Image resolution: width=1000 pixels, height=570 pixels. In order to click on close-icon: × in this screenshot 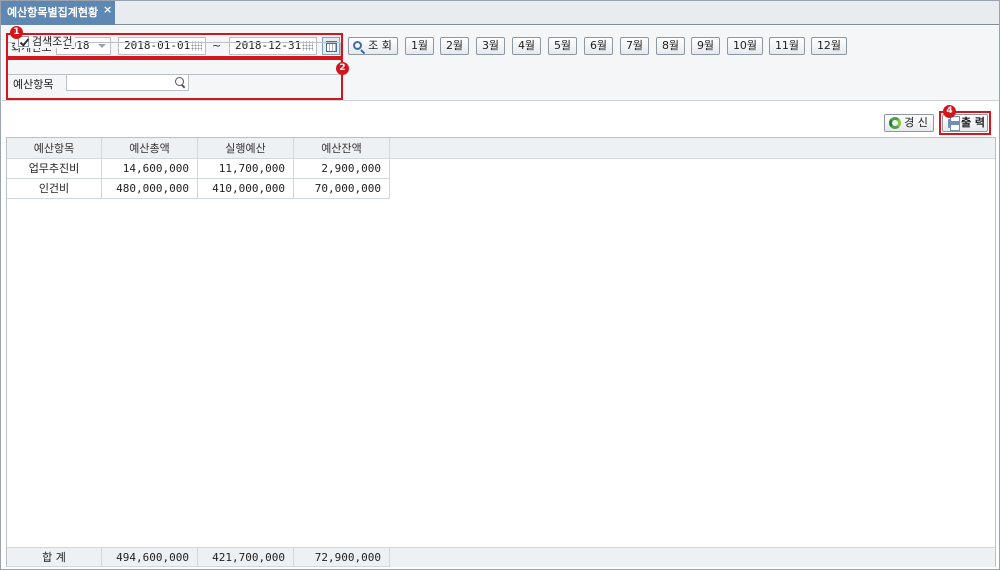, I will do `click(107, 10)`.